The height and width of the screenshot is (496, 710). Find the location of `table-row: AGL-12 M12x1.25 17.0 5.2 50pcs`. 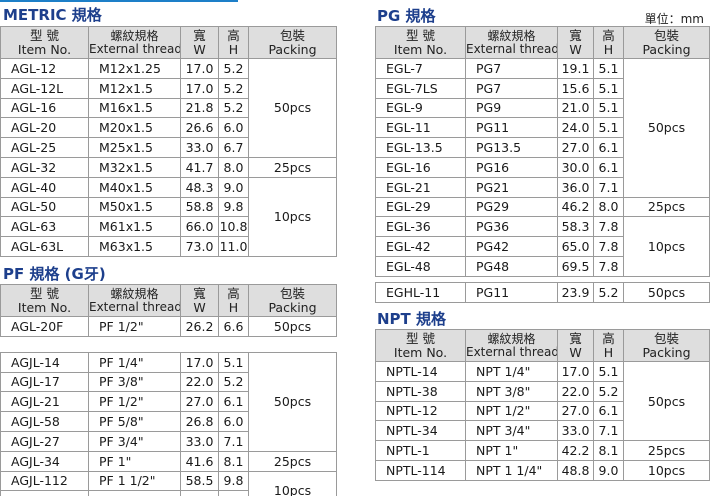

table-row: AGL-12 M12x1.25 17.0 5.2 50pcs is located at coordinates (168, 108).